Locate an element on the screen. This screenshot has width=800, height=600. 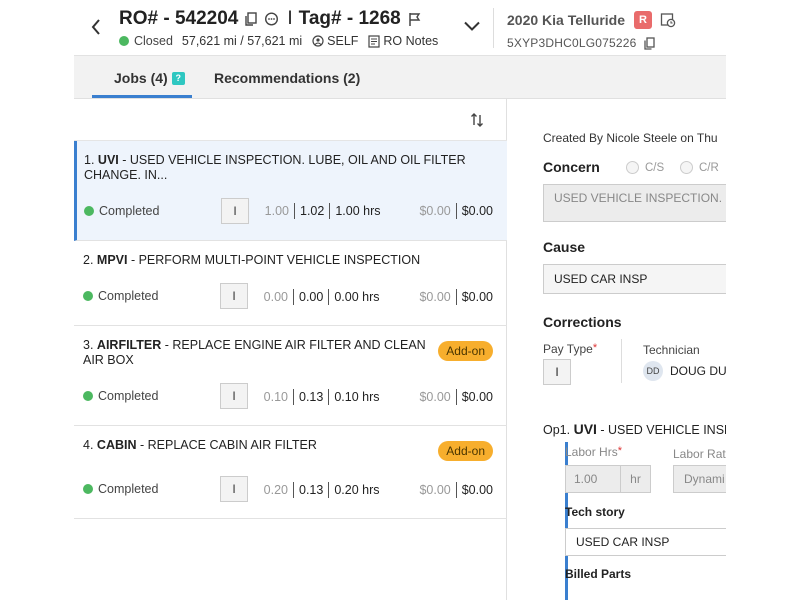
self-icon is located at coordinates (318, 41).